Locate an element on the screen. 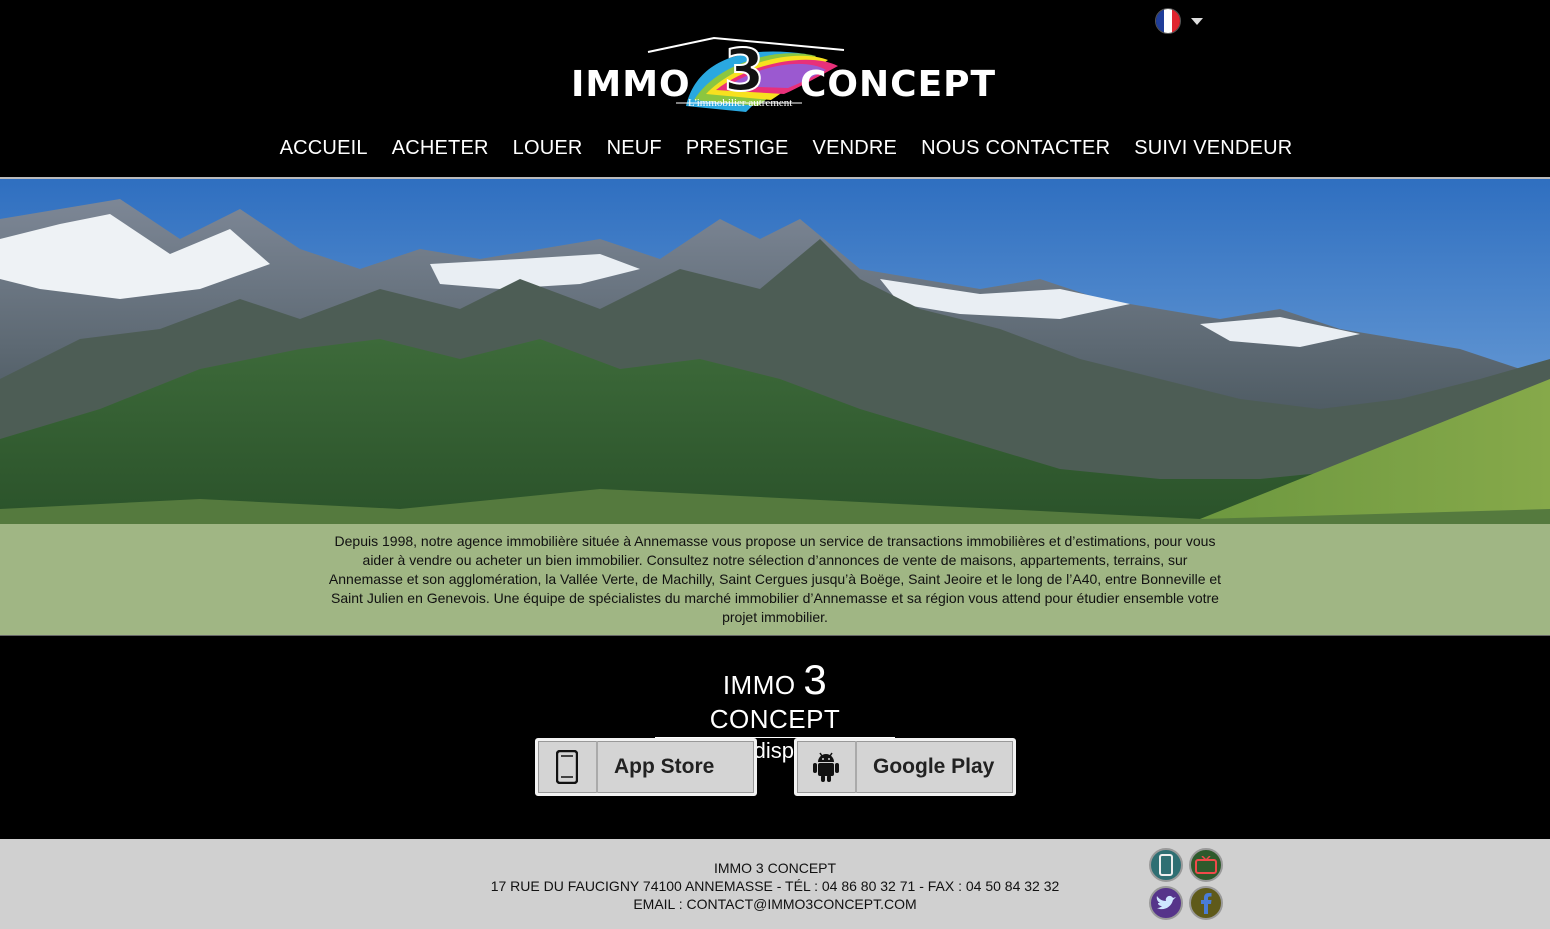 The height and width of the screenshot is (929, 1550). mobile-icon is located at coordinates (1166, 865).